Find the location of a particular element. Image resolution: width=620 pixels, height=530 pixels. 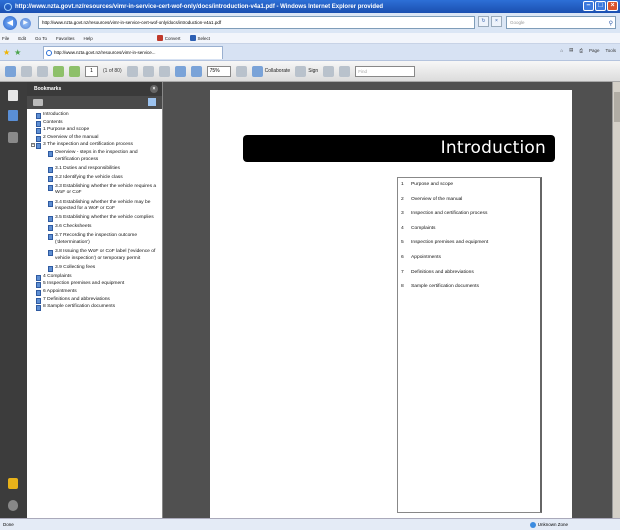

page-menu: Page is located at coordinates (594, 50).